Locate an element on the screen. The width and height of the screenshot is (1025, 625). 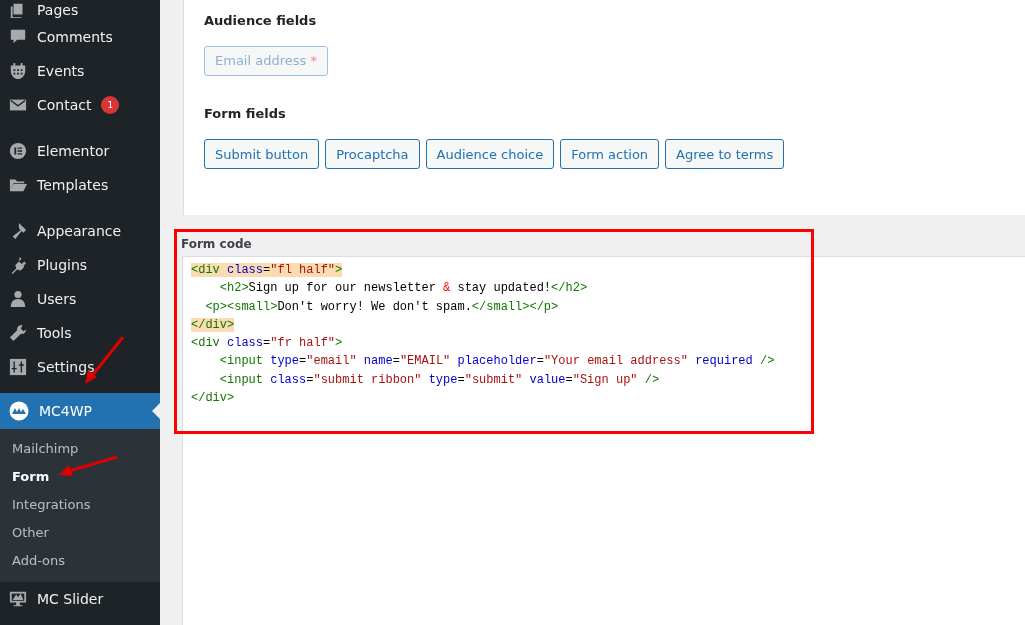
field-button: Submit button is located at coordinates (262, 154).